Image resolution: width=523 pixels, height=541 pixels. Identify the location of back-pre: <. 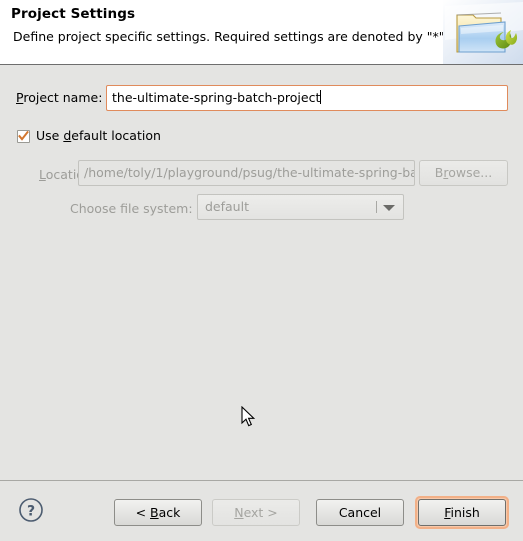
(143, 512).